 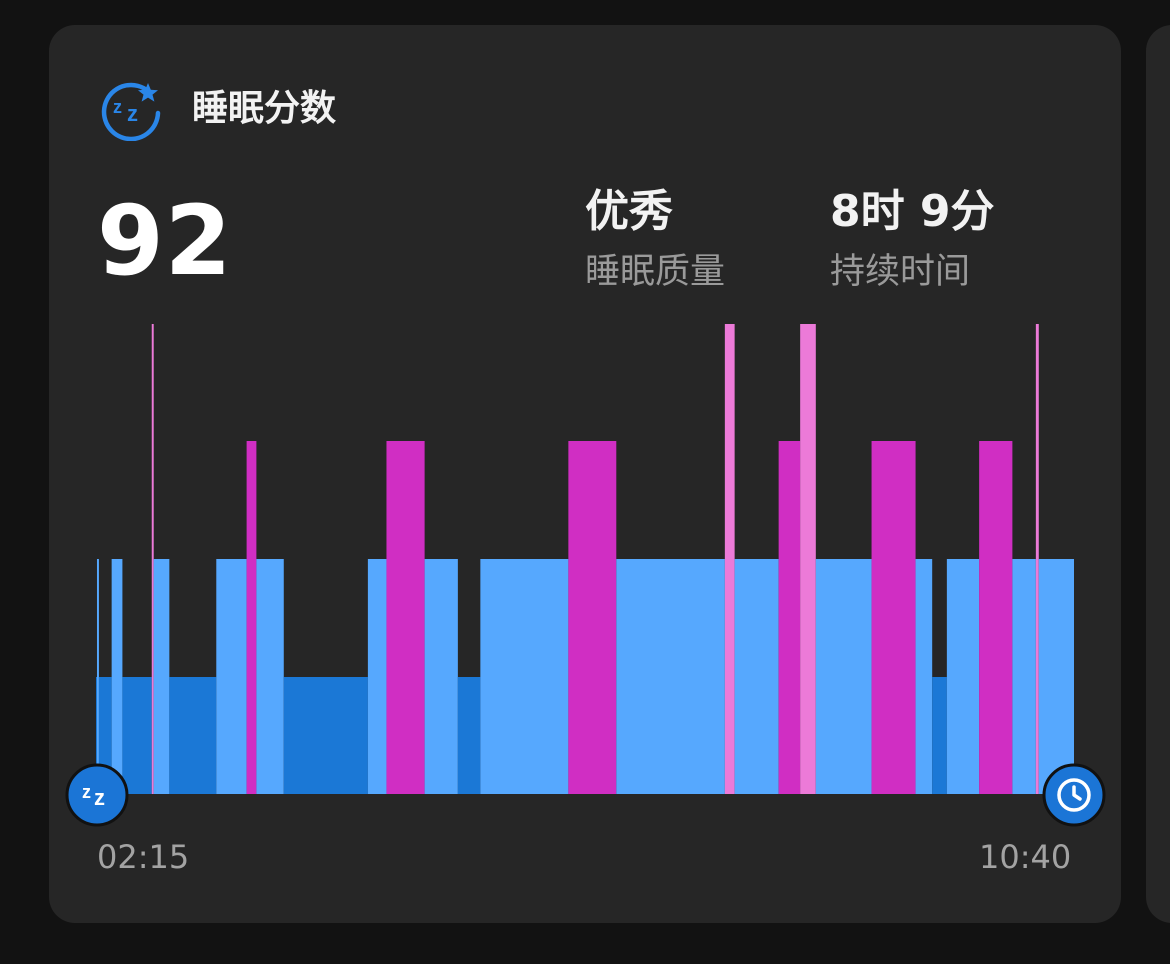 I want to click on sleep-zz-icon: z z, so click(x=97, y=795).